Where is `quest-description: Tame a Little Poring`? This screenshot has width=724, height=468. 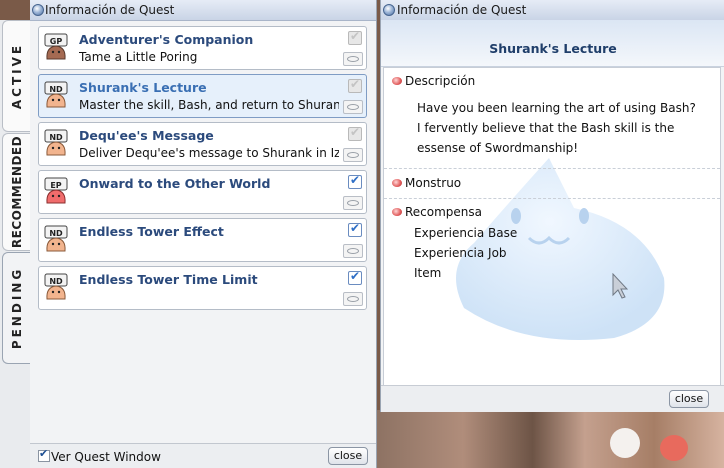
quest-description: Tame a Little Poring is located at coordinates (138, 57).